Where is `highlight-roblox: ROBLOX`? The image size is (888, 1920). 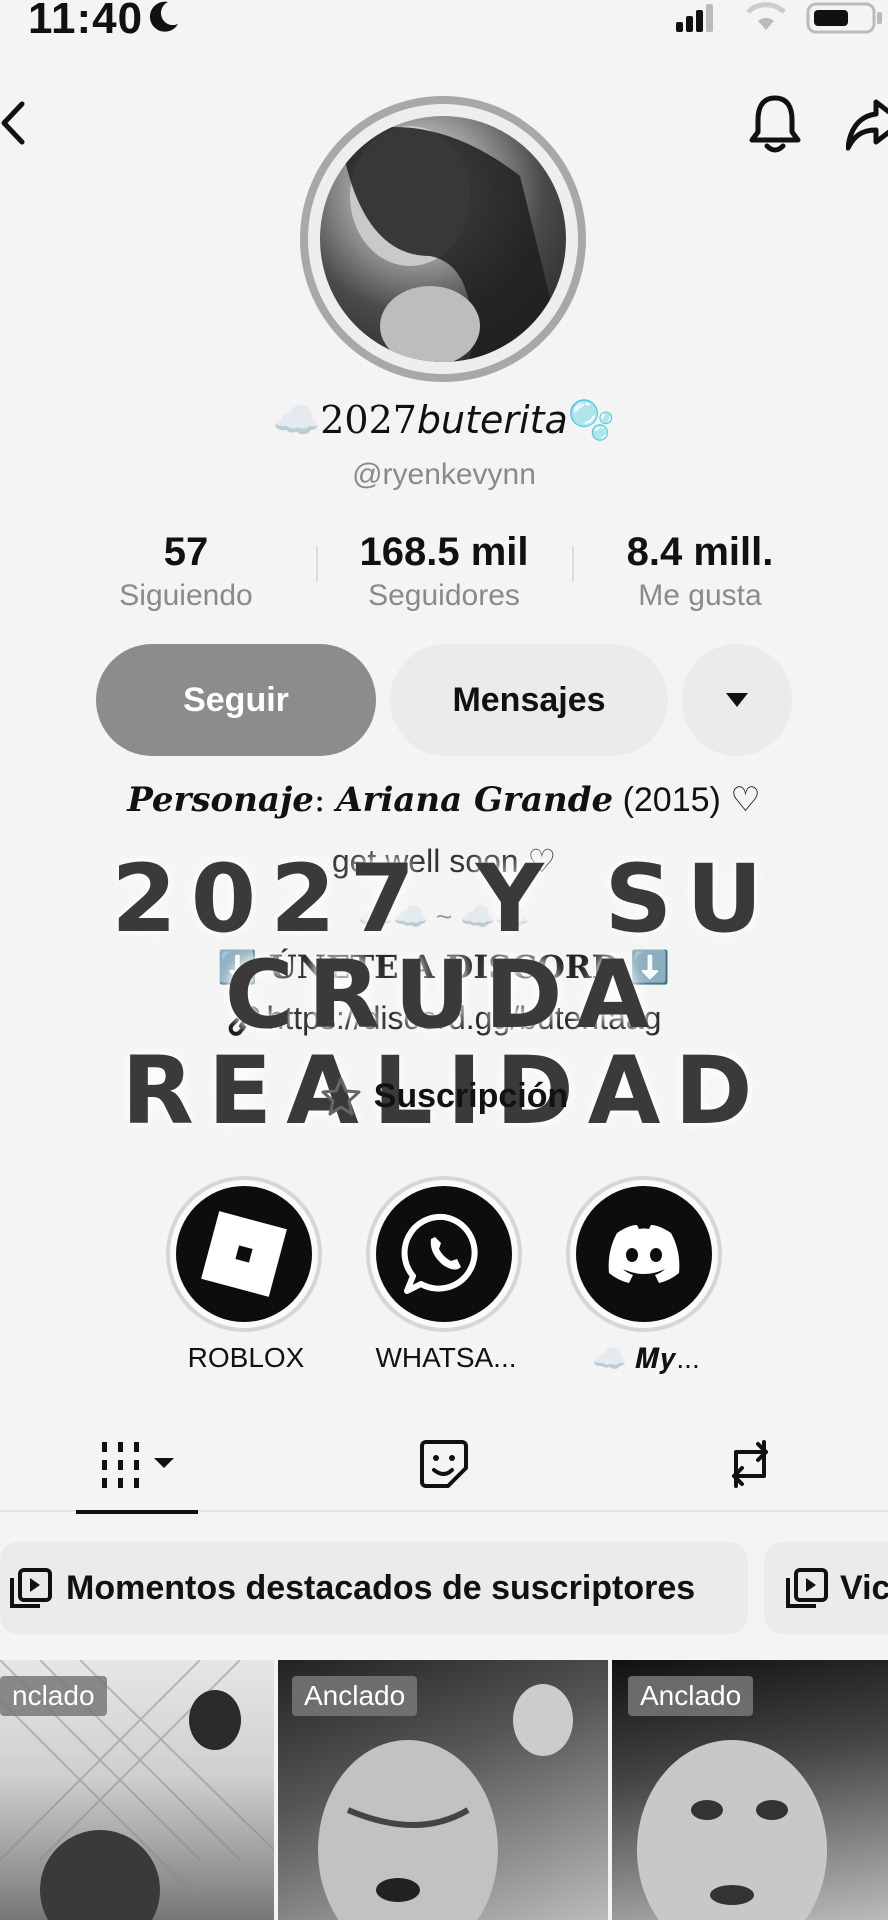
highlight-roblox: ROBLOX is located at coordinates (246, 1275).